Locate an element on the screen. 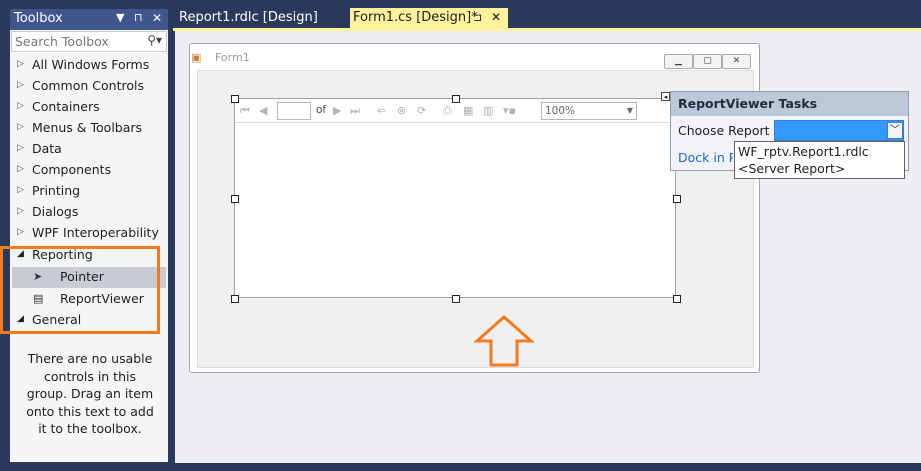 Image resolution: width=921 pixels, height=471 pixels. dropdown-option: <Server Report> is located at coordinates (791, 168).